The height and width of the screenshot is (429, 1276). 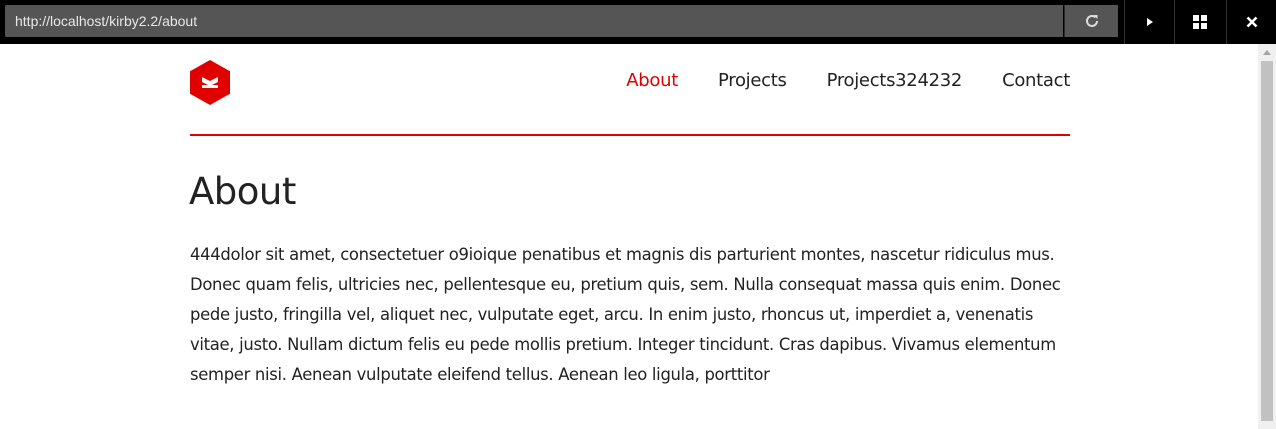 What do you see at coordinates (242, 191) in the screenshot?
I see `page-title: About` at bounding box center [242, 191].